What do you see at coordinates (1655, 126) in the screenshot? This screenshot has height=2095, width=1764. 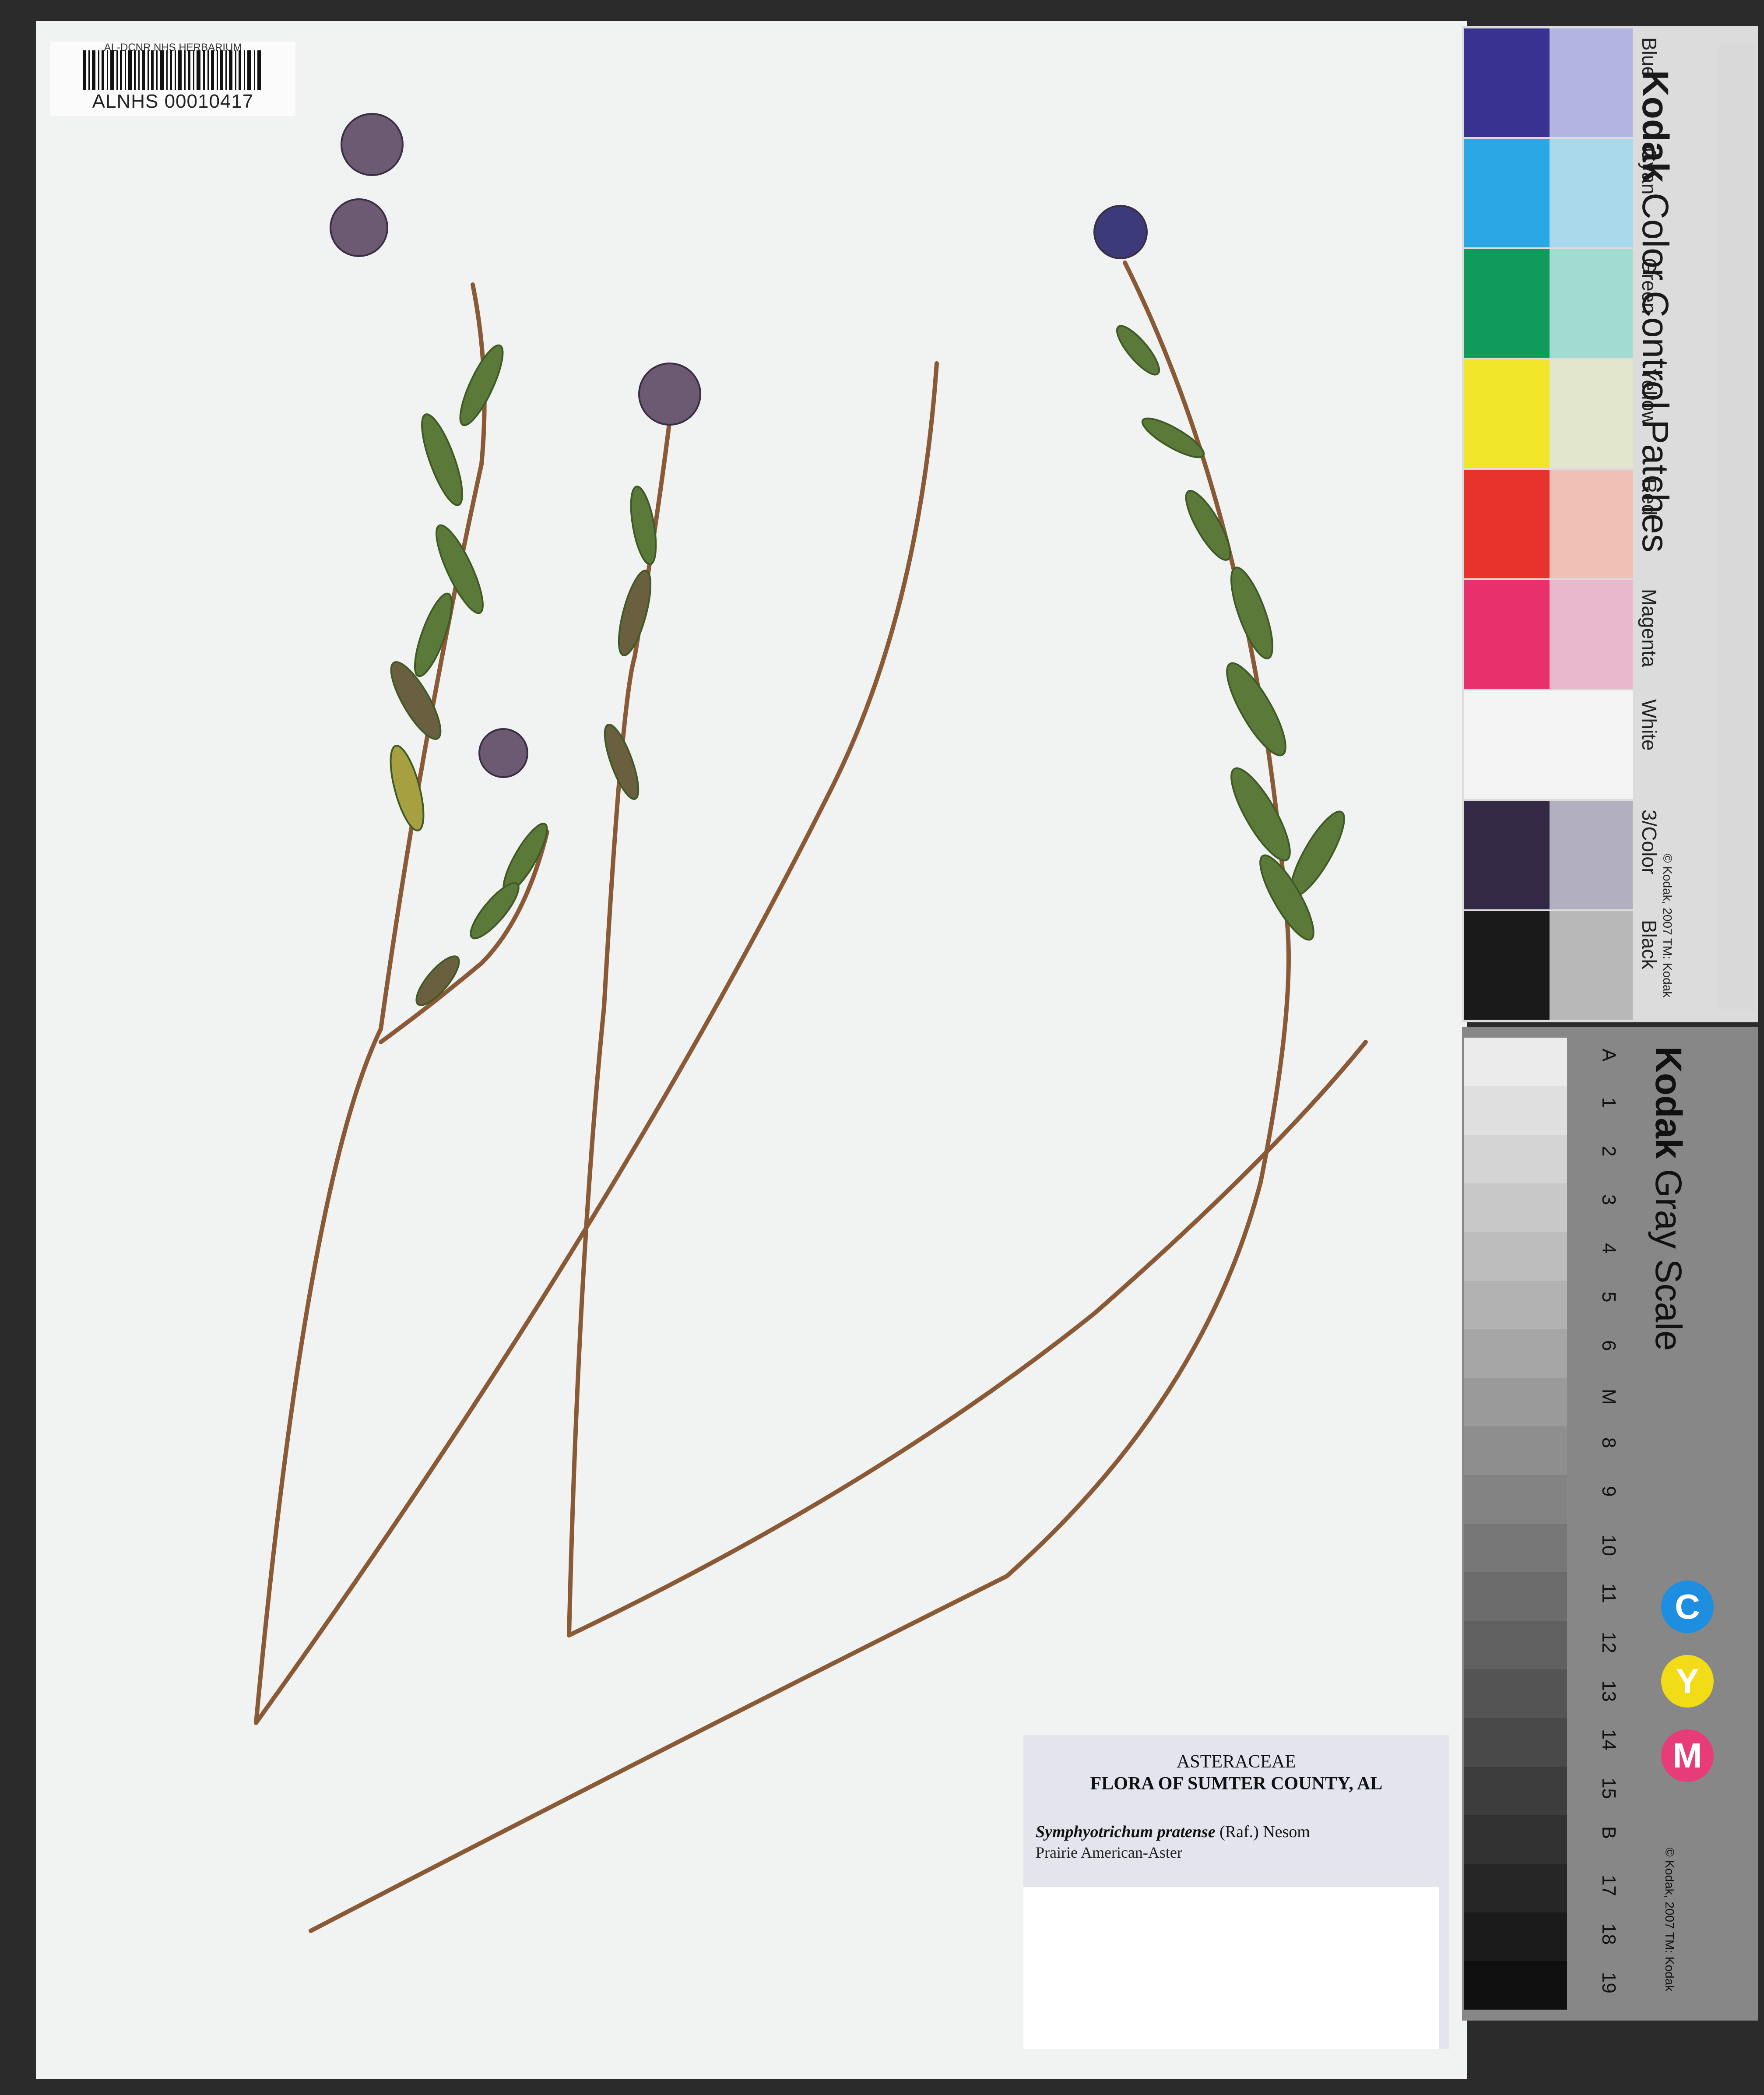 I see `color-card-brand: Kodak` at bounding box center [1655, 126].